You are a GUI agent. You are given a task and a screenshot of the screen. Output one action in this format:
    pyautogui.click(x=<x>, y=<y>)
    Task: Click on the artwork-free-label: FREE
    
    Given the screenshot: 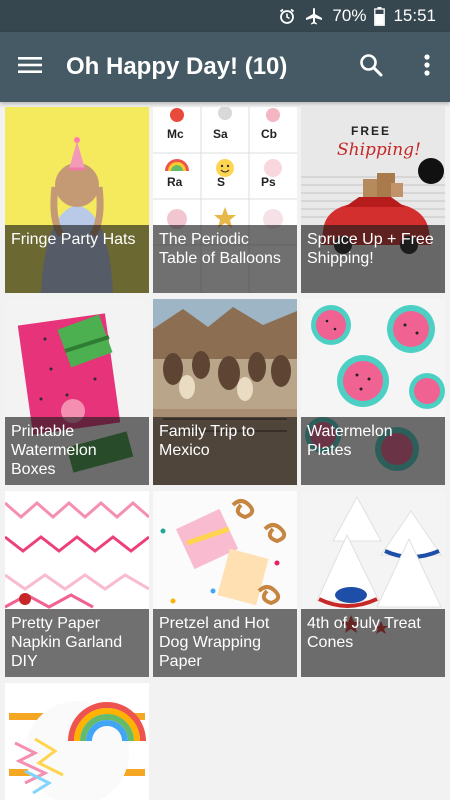 What is the action you would take?
    pyautogui.click(x=371, y=131)
    